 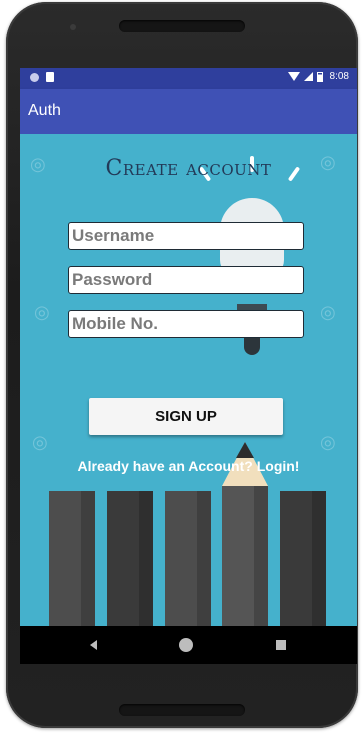 What do you see at coordinates (182, 710) in the screenshot?
I see `bottom-speaker` at bounding box center [182, 710].